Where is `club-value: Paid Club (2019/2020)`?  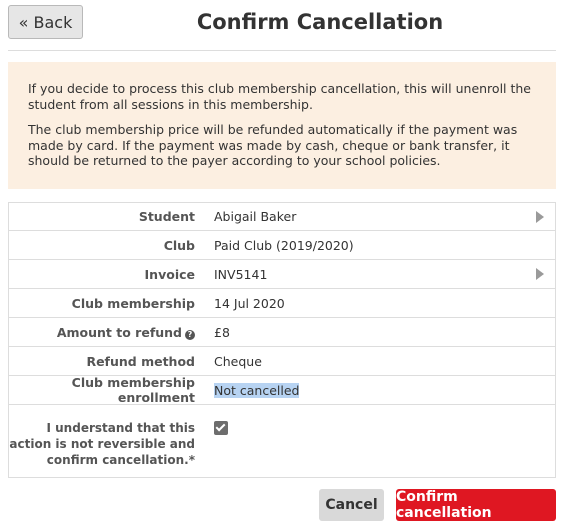 club-value: Paid Club (2019/2020) is located at coordinates (284, 245).